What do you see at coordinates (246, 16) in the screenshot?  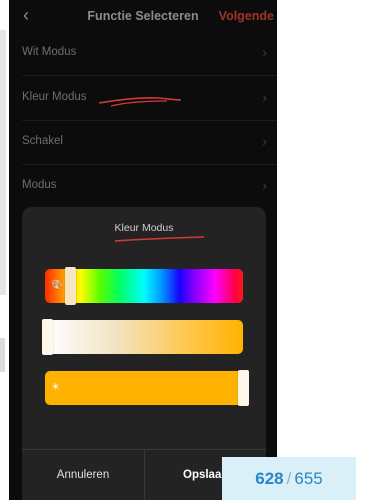 I see `next-button: Volgende` at bounding box center [246, 16].